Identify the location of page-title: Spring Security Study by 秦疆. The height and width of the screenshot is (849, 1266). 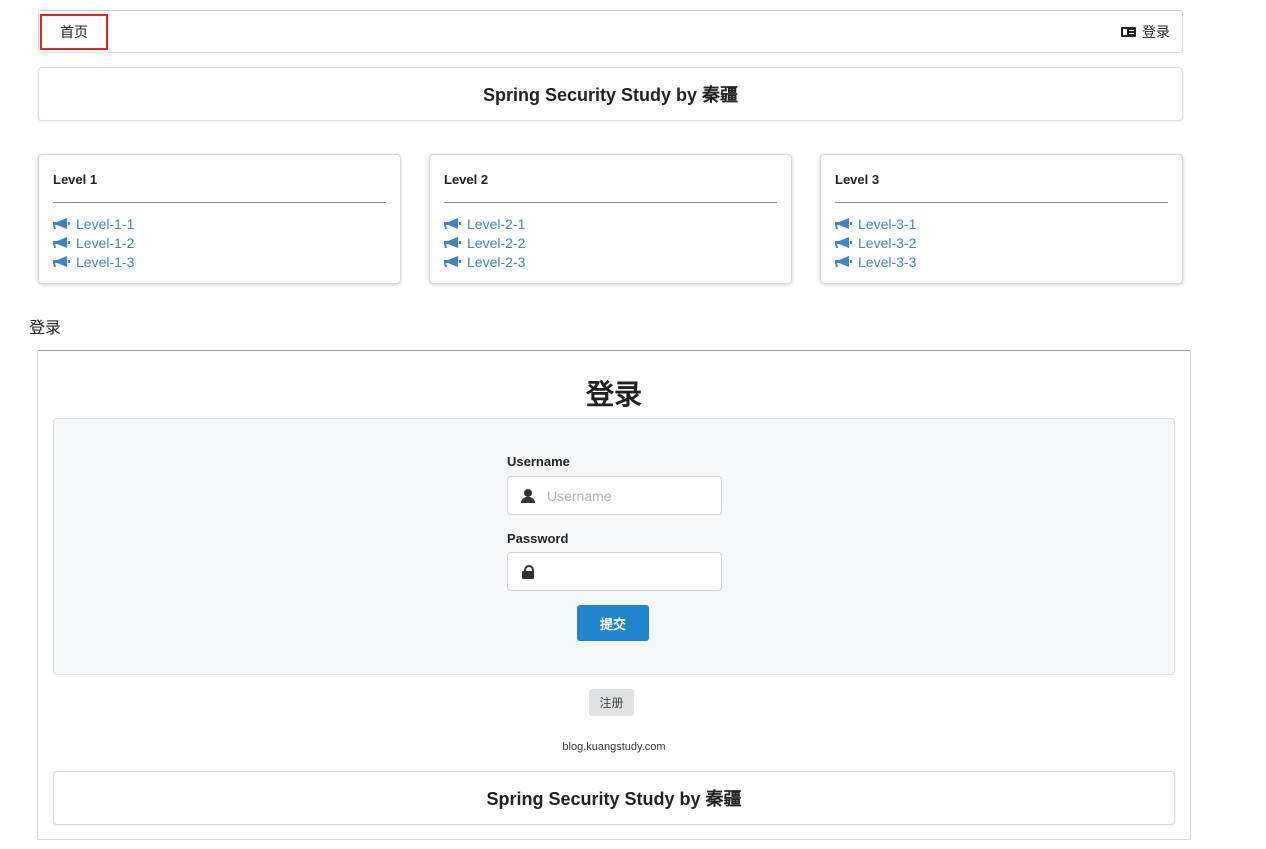
(610, 94).